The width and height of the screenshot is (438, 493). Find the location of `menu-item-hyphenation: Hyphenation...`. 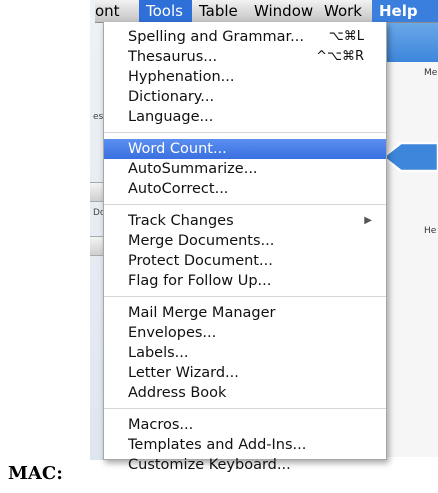

menu-item-hyphenation: Hyphenation... is located at coordinates (245, 77).